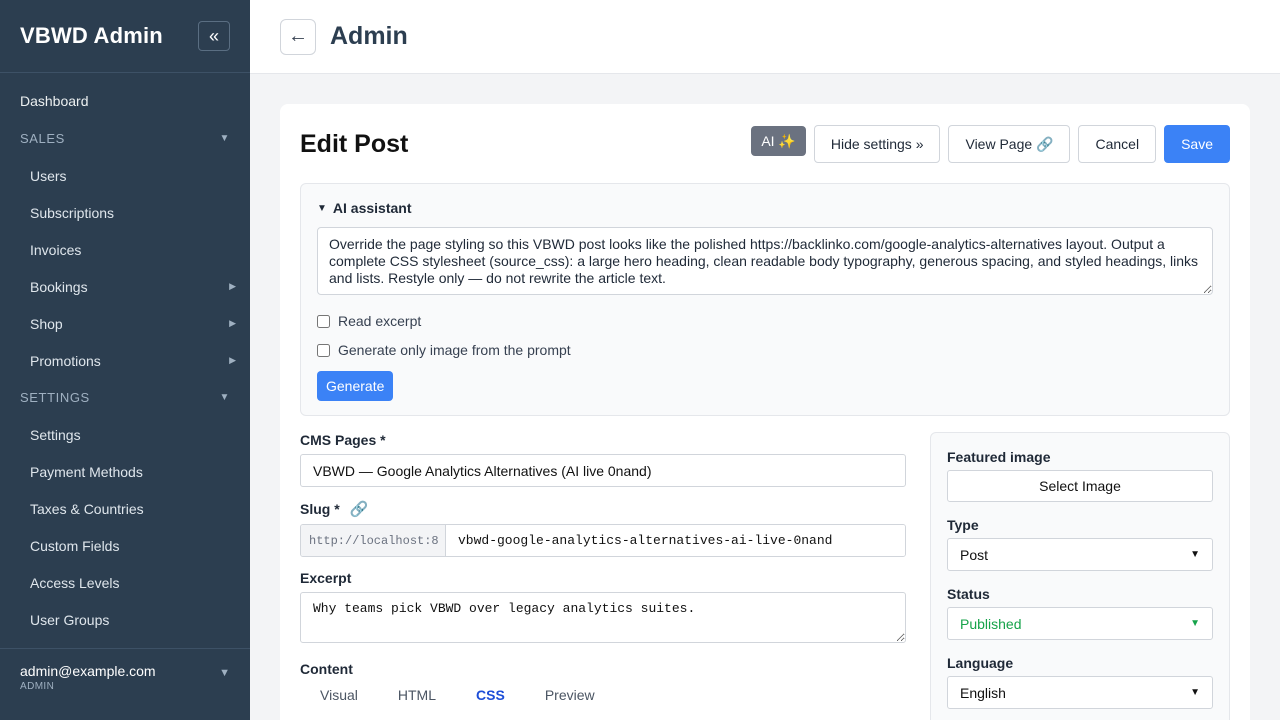  I want to click on language-select: English ▼, so click(1080, 692).